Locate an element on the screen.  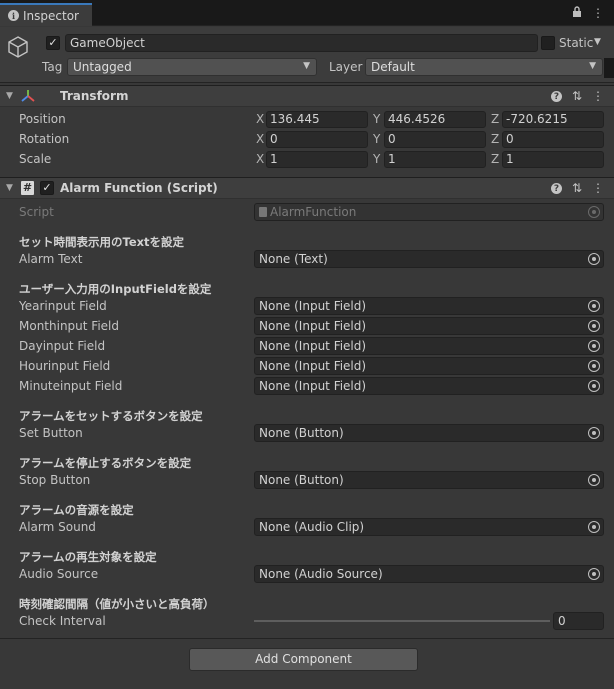
section-header: アラームをセットするボタンを設定 is located at coordinates (111, 416).